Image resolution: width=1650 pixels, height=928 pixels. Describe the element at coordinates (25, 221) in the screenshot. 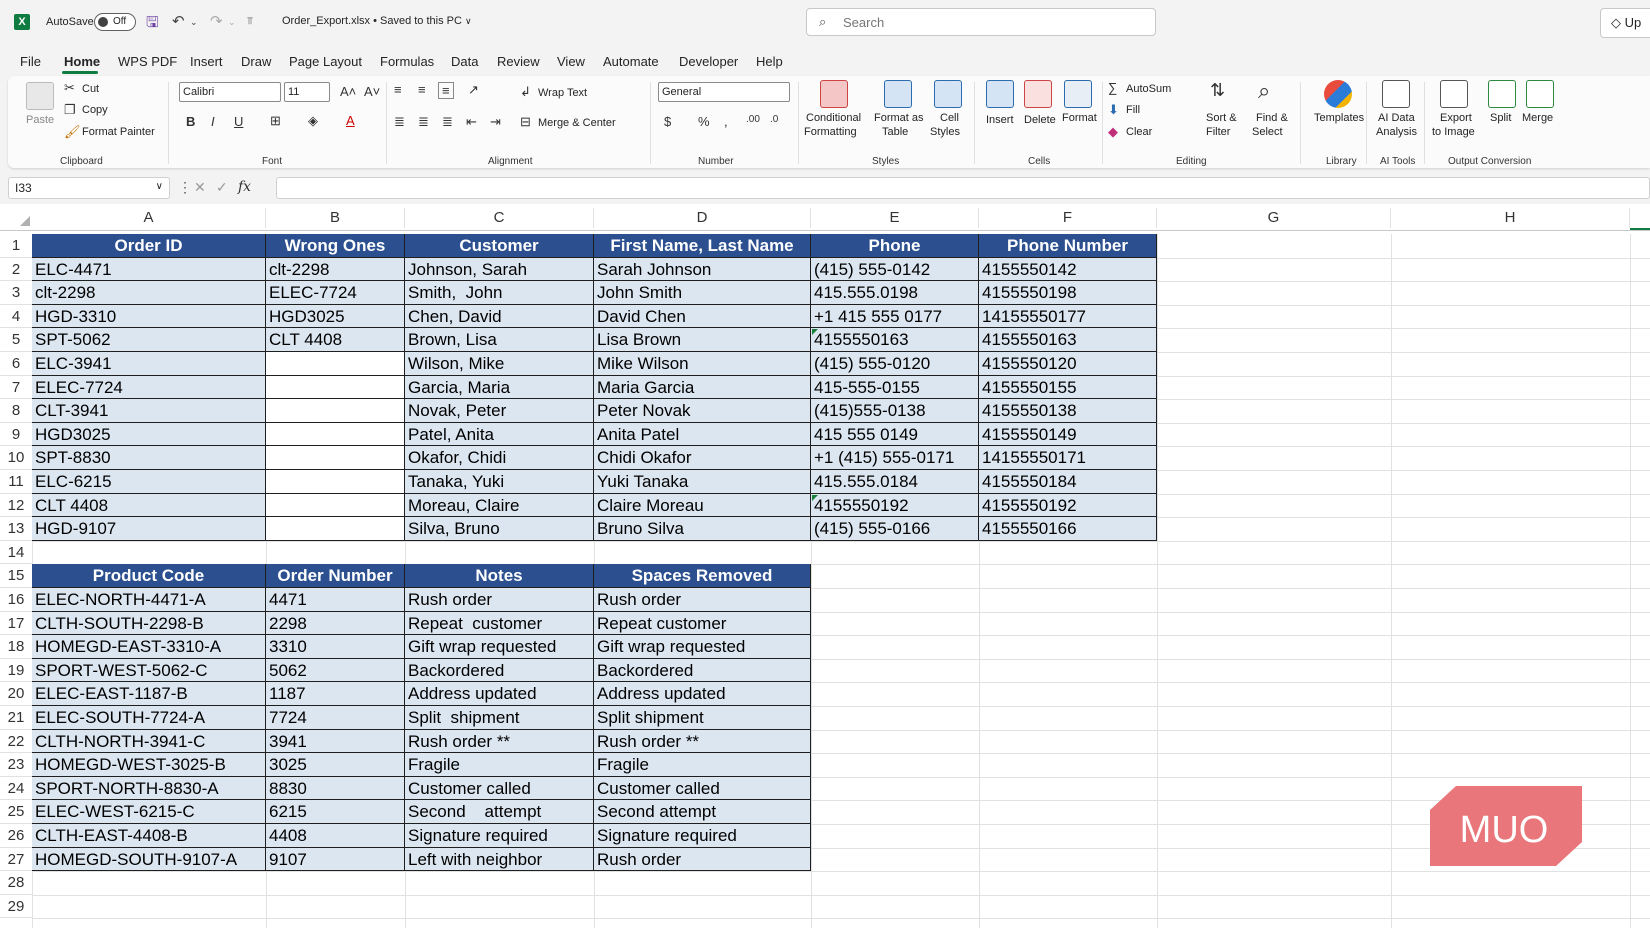

I see `select-all-corner` at that location.